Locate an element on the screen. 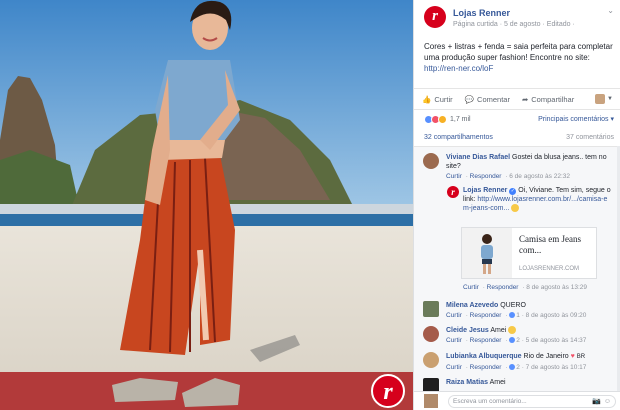  share-button: ➦ Compartilhar is located at coordinates (548, 99).